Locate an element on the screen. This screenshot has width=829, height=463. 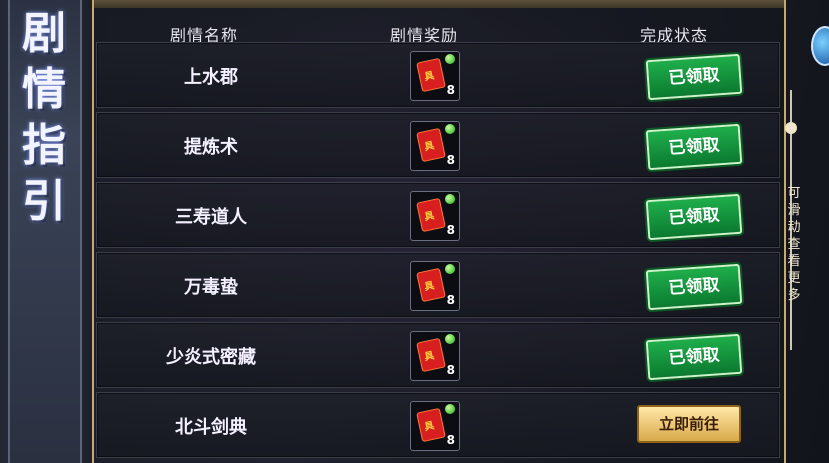
story-name: 上水郡 is located at coordinates (211, 77).